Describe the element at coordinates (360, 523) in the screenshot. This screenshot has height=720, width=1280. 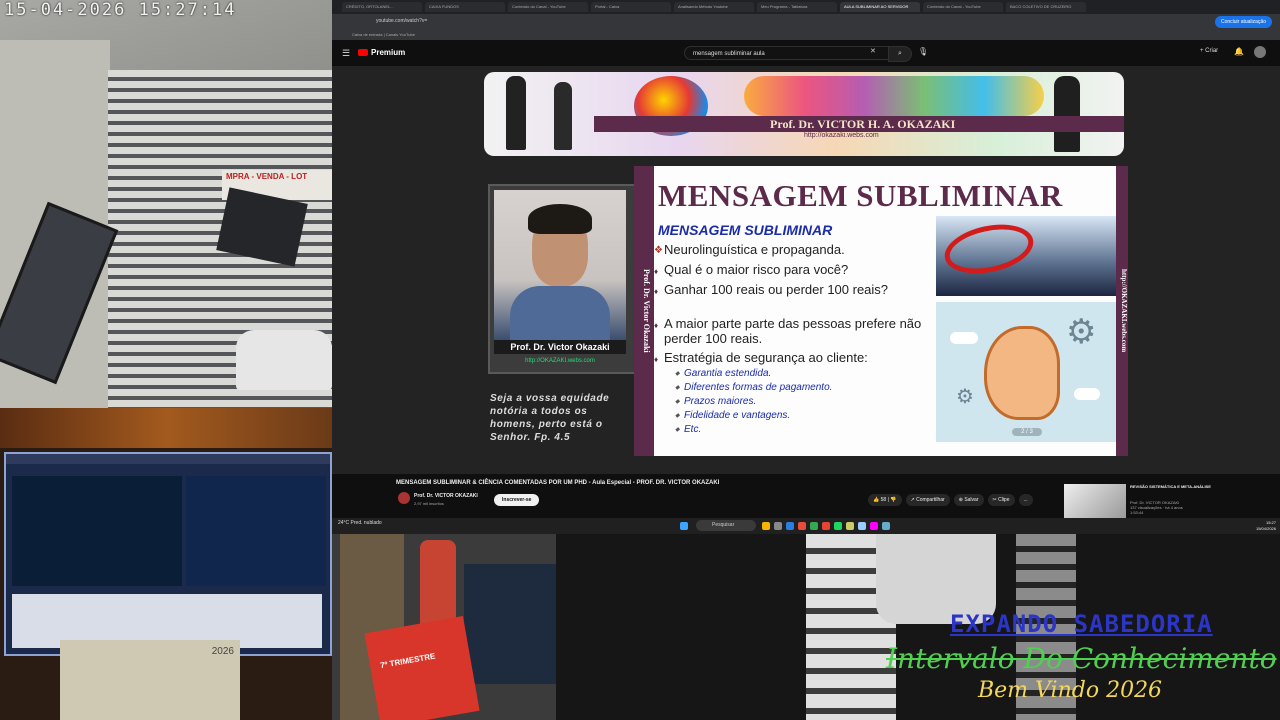
I see `weather-widget: 24°C Pred. nublado` at that location.